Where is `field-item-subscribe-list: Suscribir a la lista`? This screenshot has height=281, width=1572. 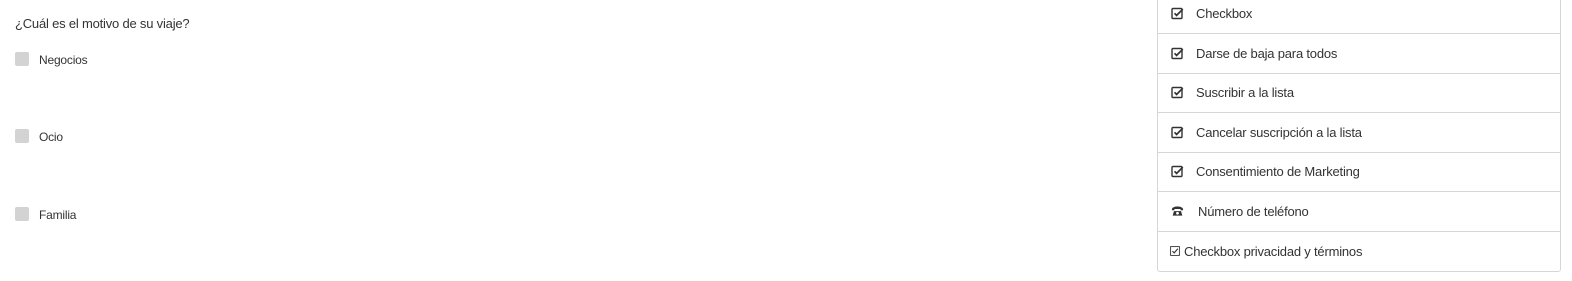
field-item-subscribe-list: Suscribir a la lista is located at coordinates (1359, 93).